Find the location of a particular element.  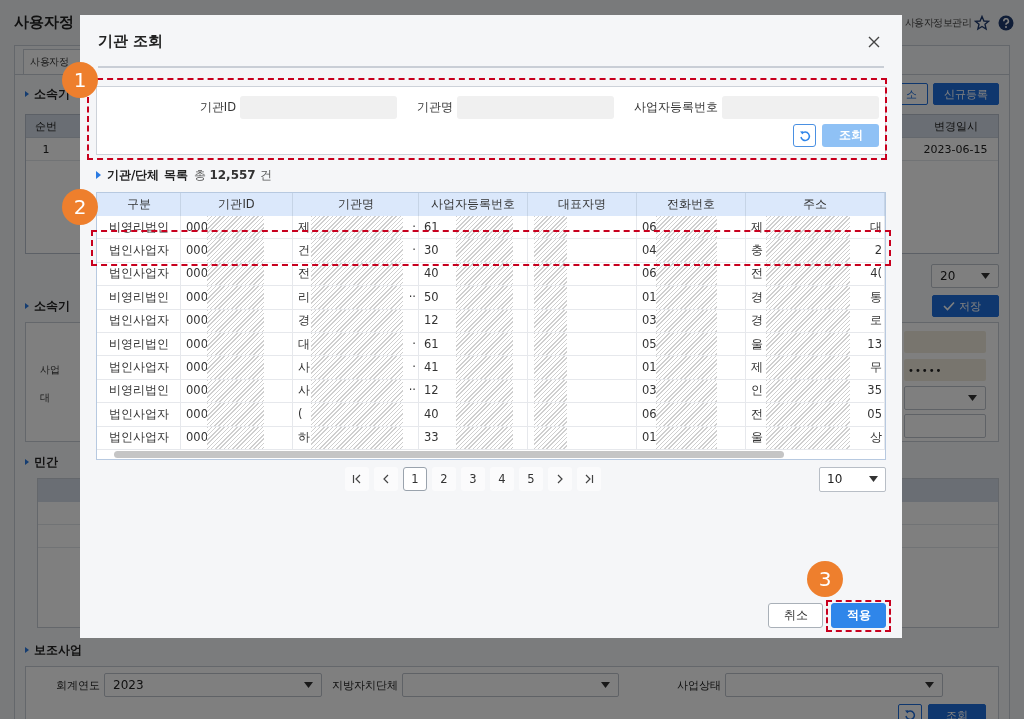

save-button: 저장 is located at coordinates (965, 306).